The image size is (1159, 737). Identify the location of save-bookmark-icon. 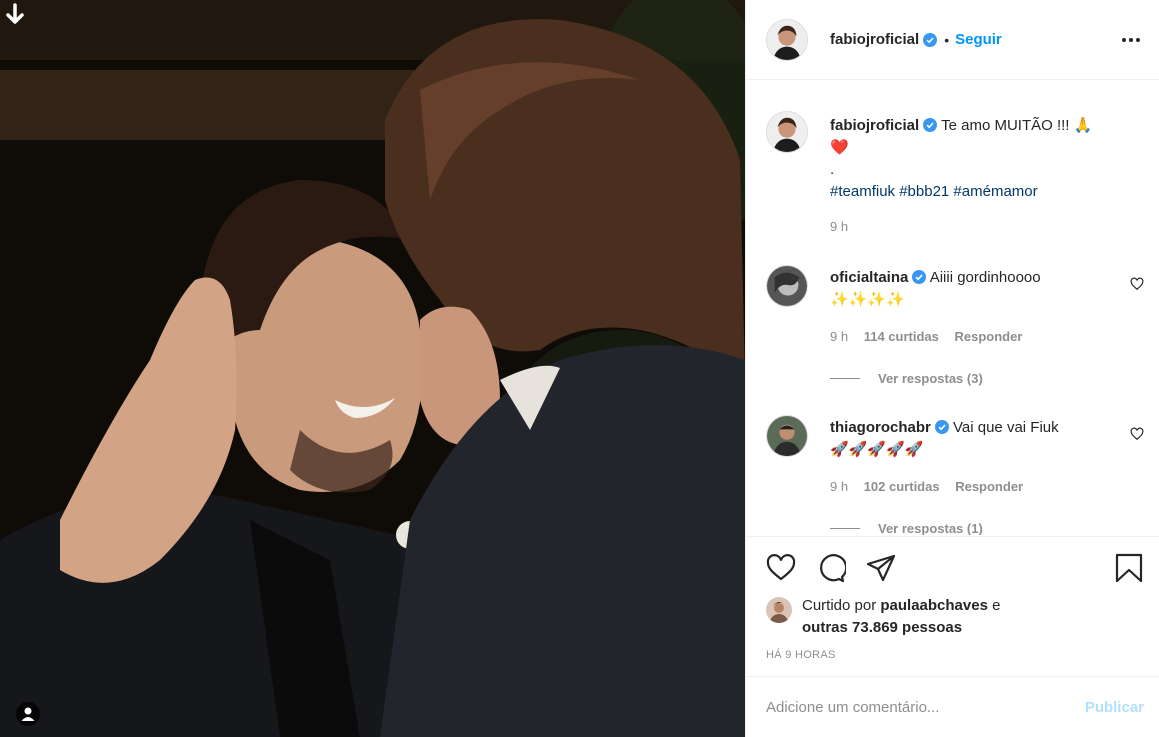
(1129, 568).